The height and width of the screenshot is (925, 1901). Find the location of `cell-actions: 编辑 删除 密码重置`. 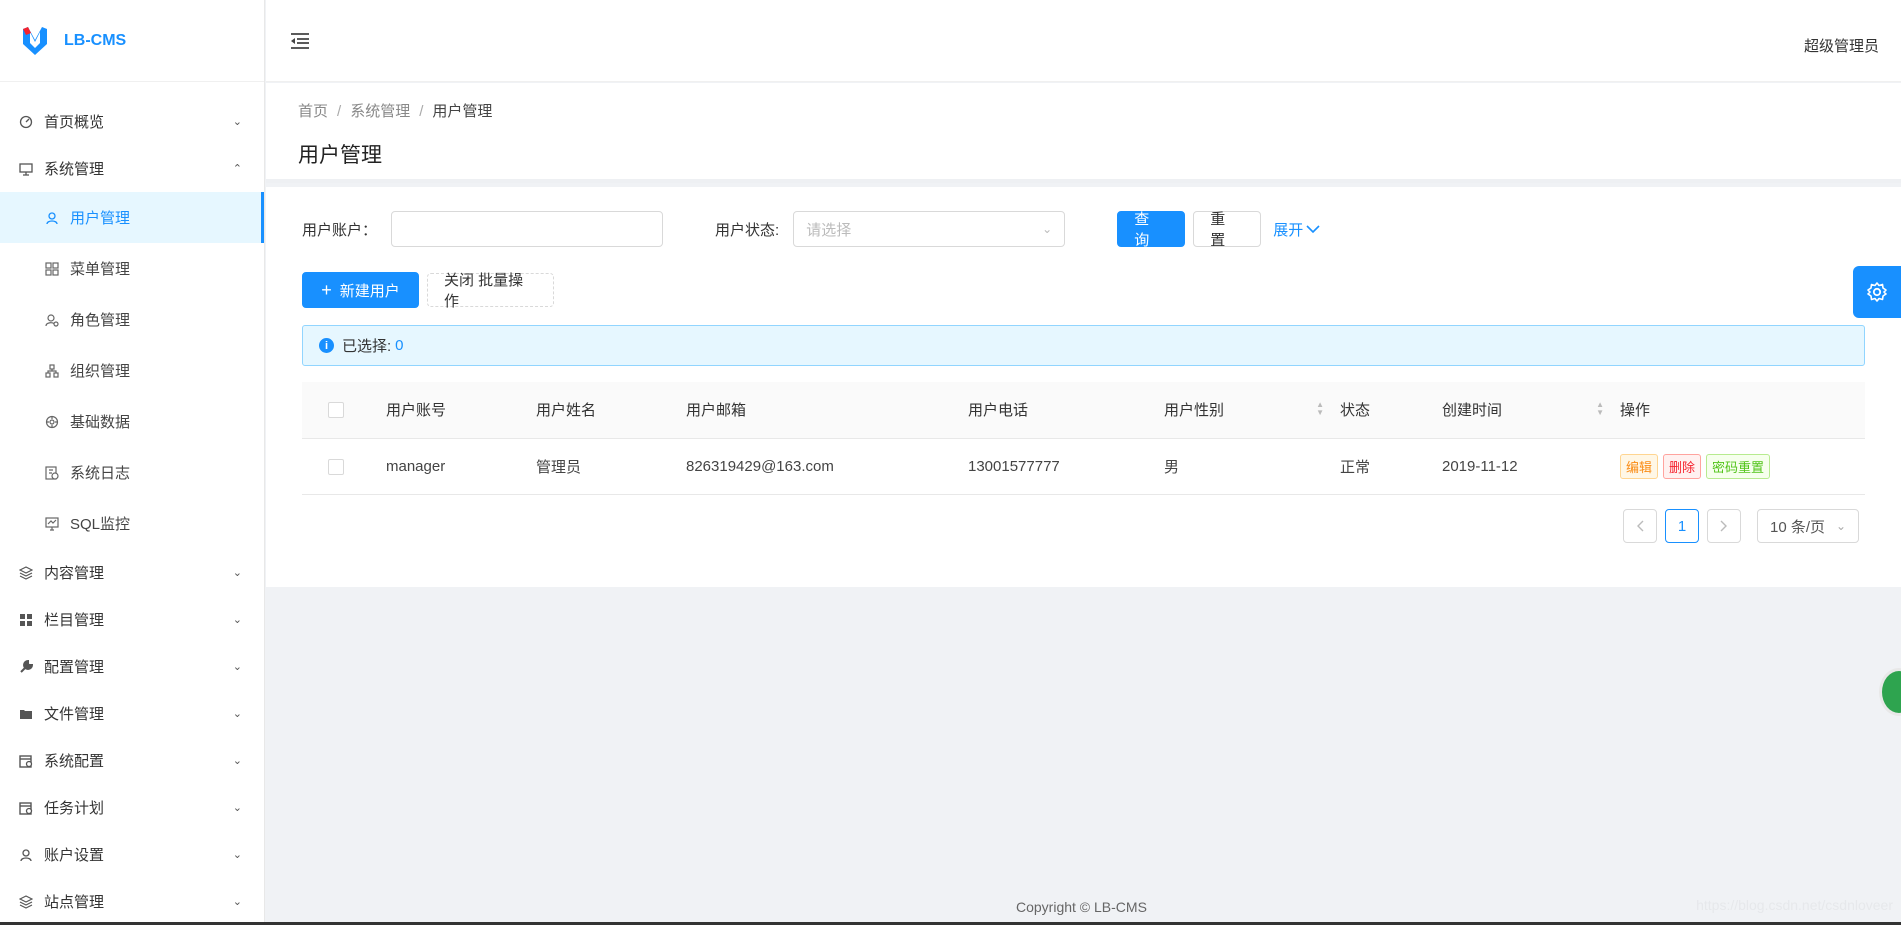

cell-actions: 编辑 删除 密码重置 is located at coordinates (1742, 466).